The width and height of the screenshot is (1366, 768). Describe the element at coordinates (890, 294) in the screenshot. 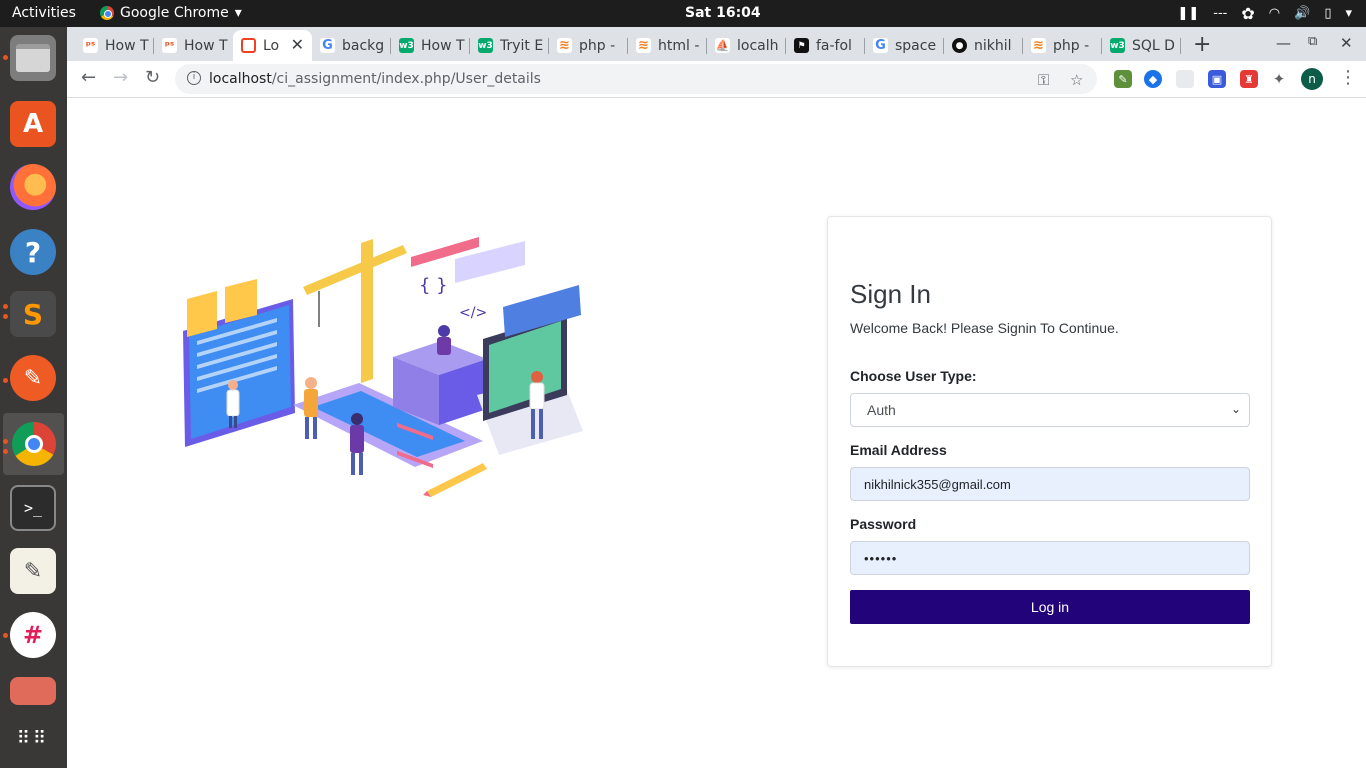

I see `page-title: Sign In` at that location.